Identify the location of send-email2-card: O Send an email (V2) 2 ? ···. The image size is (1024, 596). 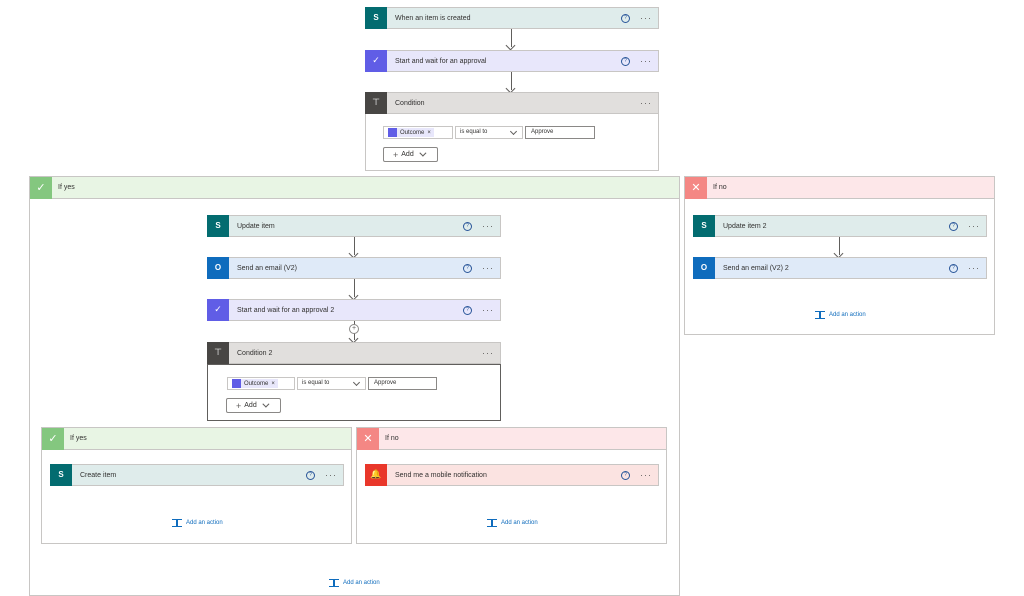
(840, 267).